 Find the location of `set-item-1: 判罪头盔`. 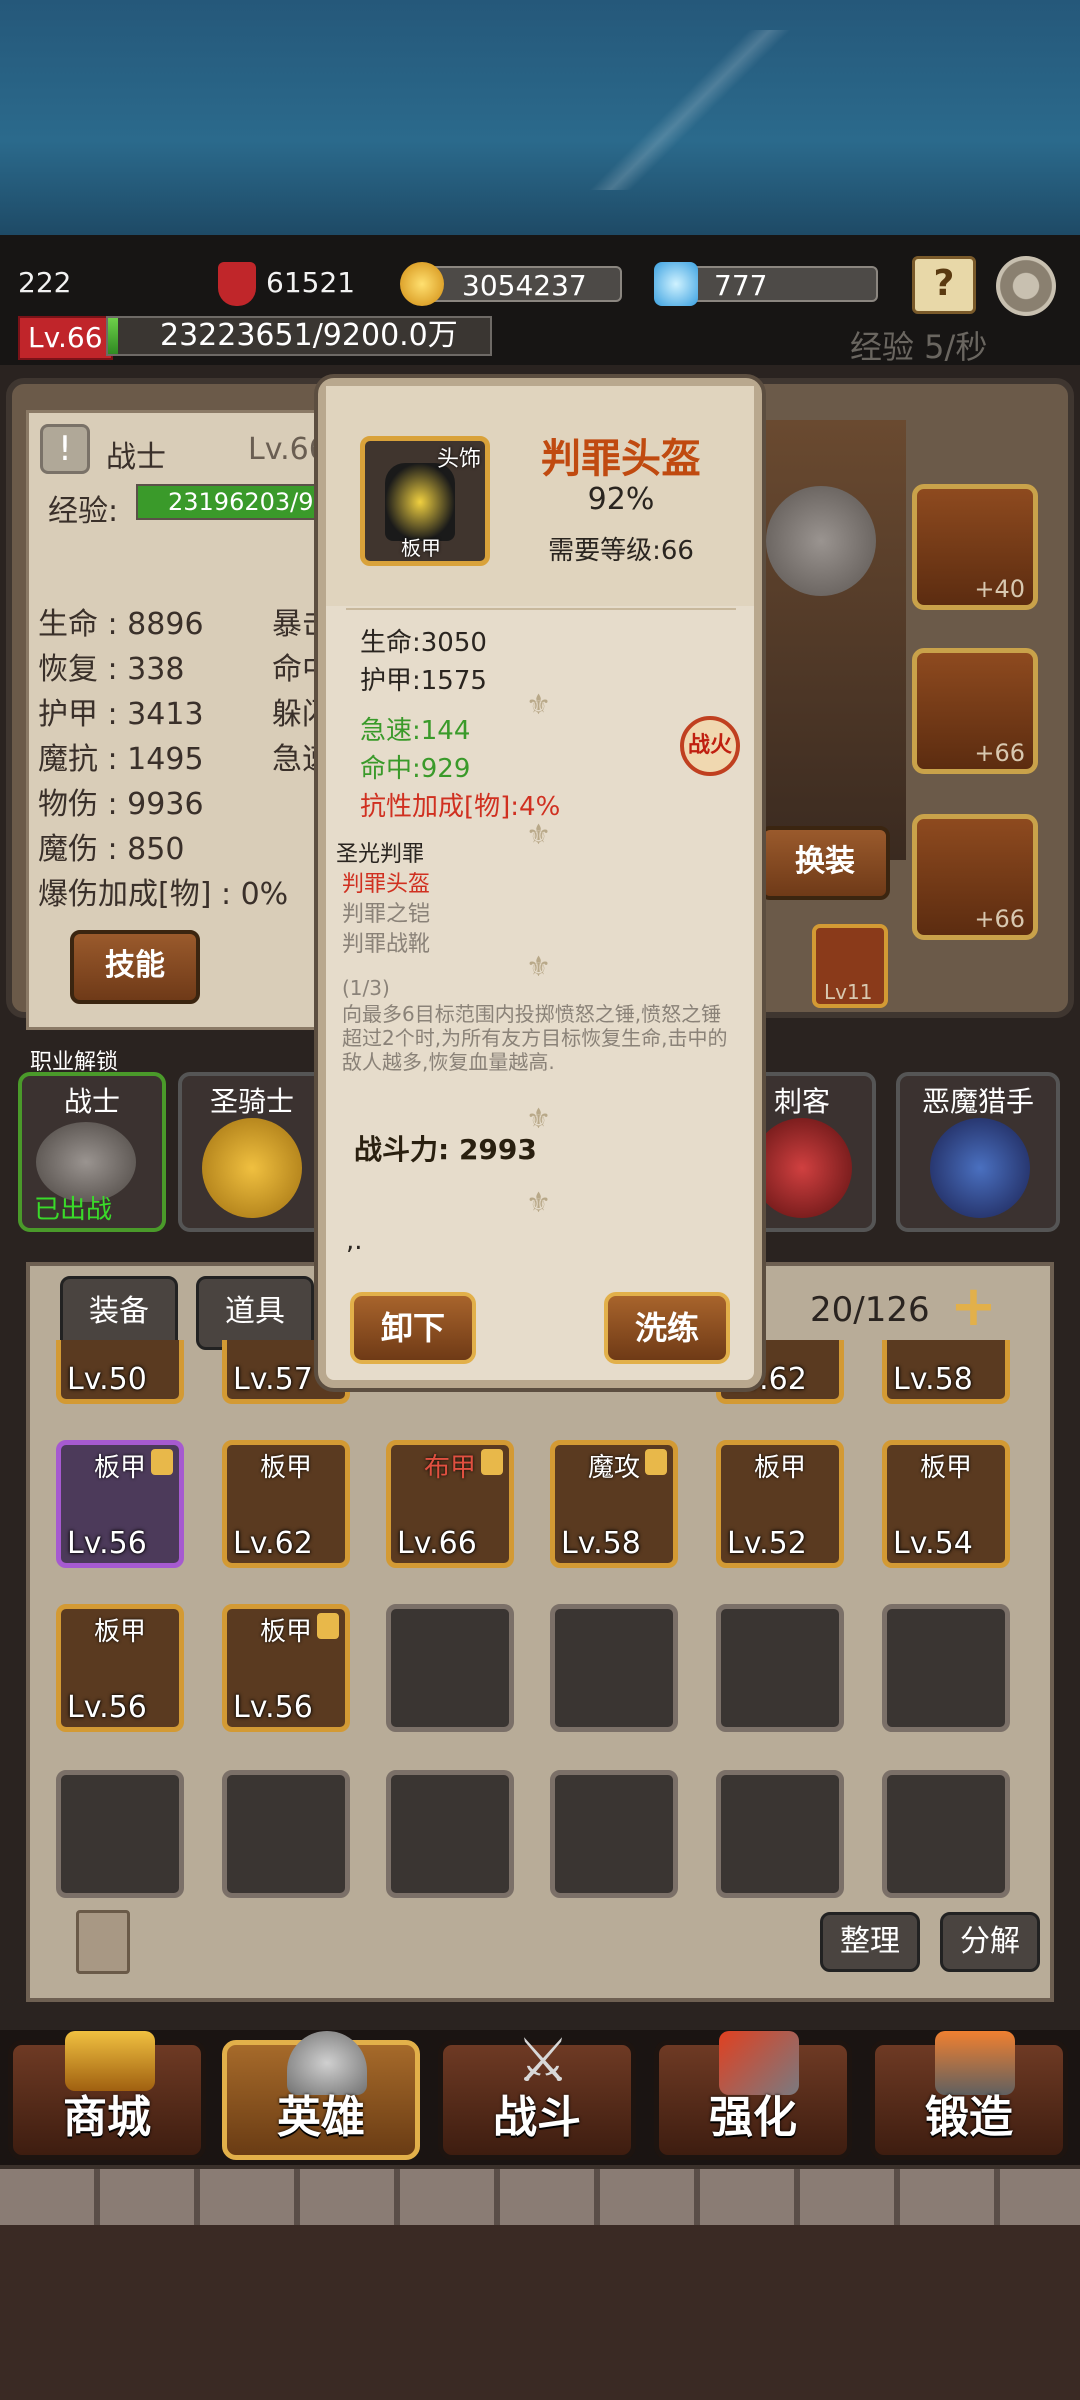

set-item-1: 判罪头盔 is located at coordinates (386, 884).